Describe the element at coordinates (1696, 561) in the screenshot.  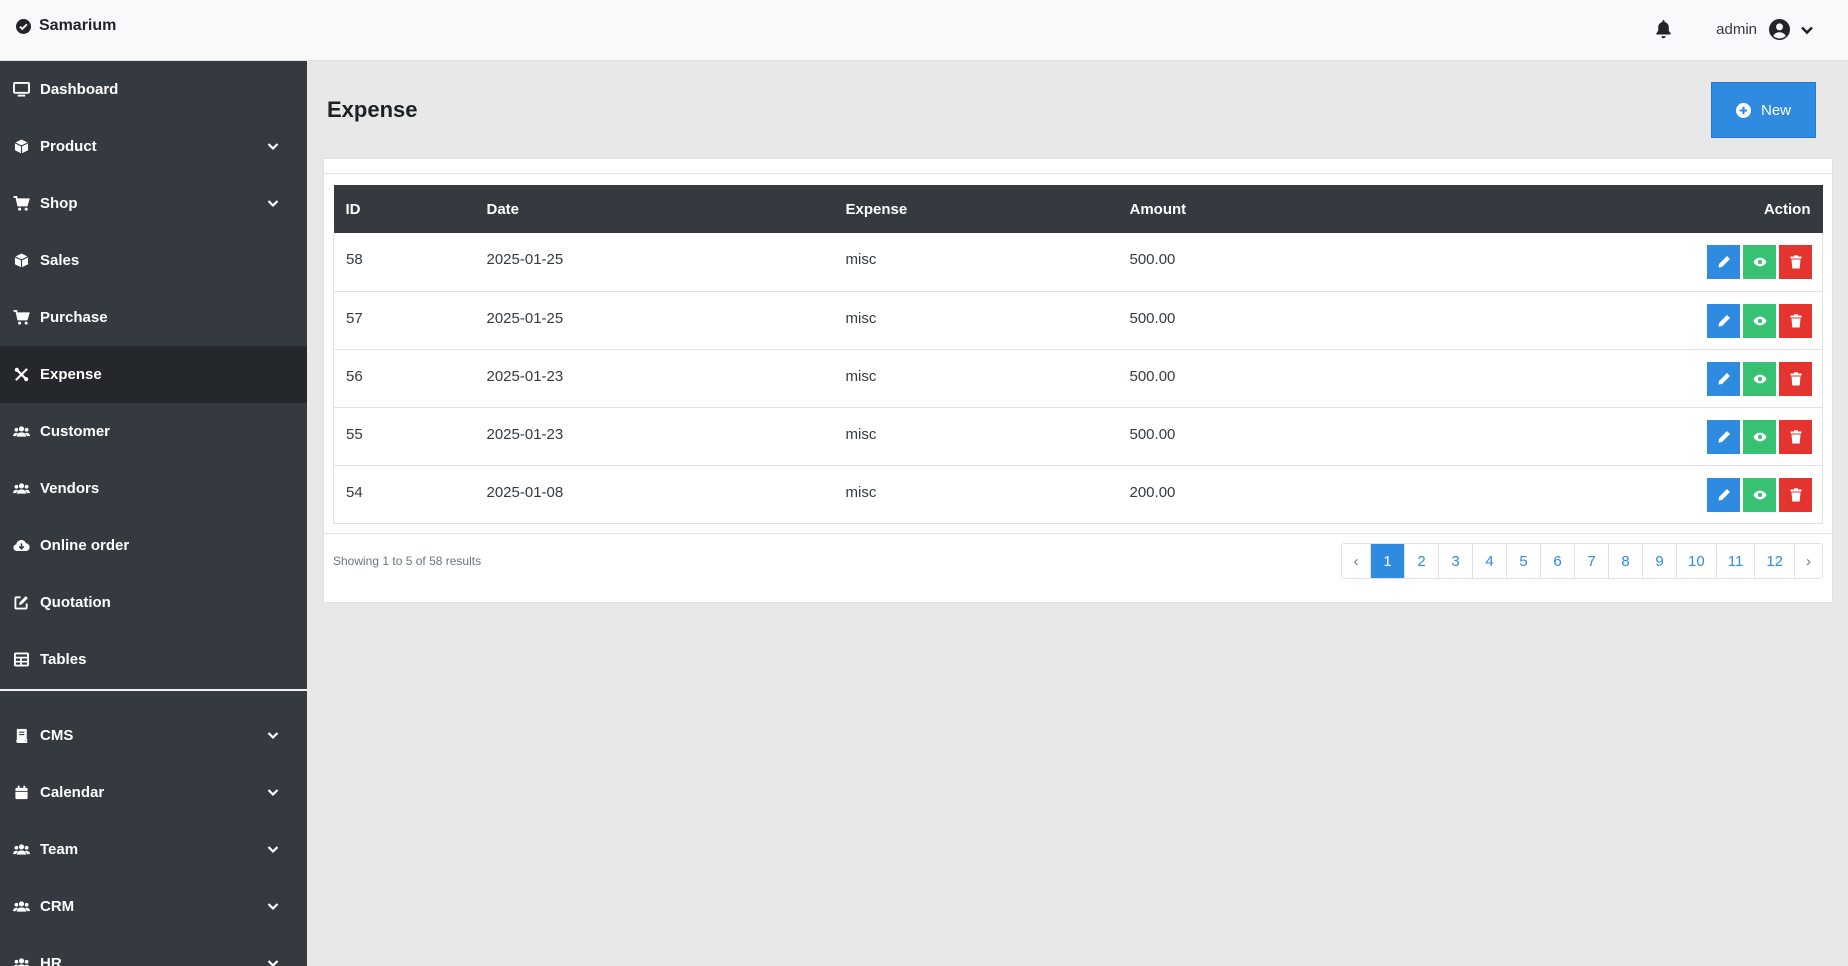
I see `pagination-page-10: 10` at that location.